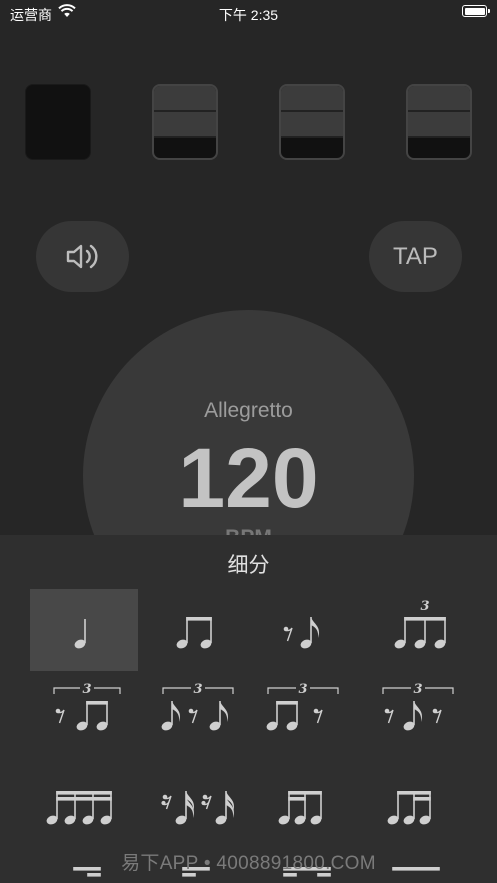 The width and height of the screenshot is (497, 883). What do you see at coordinates (197, 706) in the screenshot?
I see `triplet-eighth-rest-eighth-icon: 3` at bounding box center [197, 706].